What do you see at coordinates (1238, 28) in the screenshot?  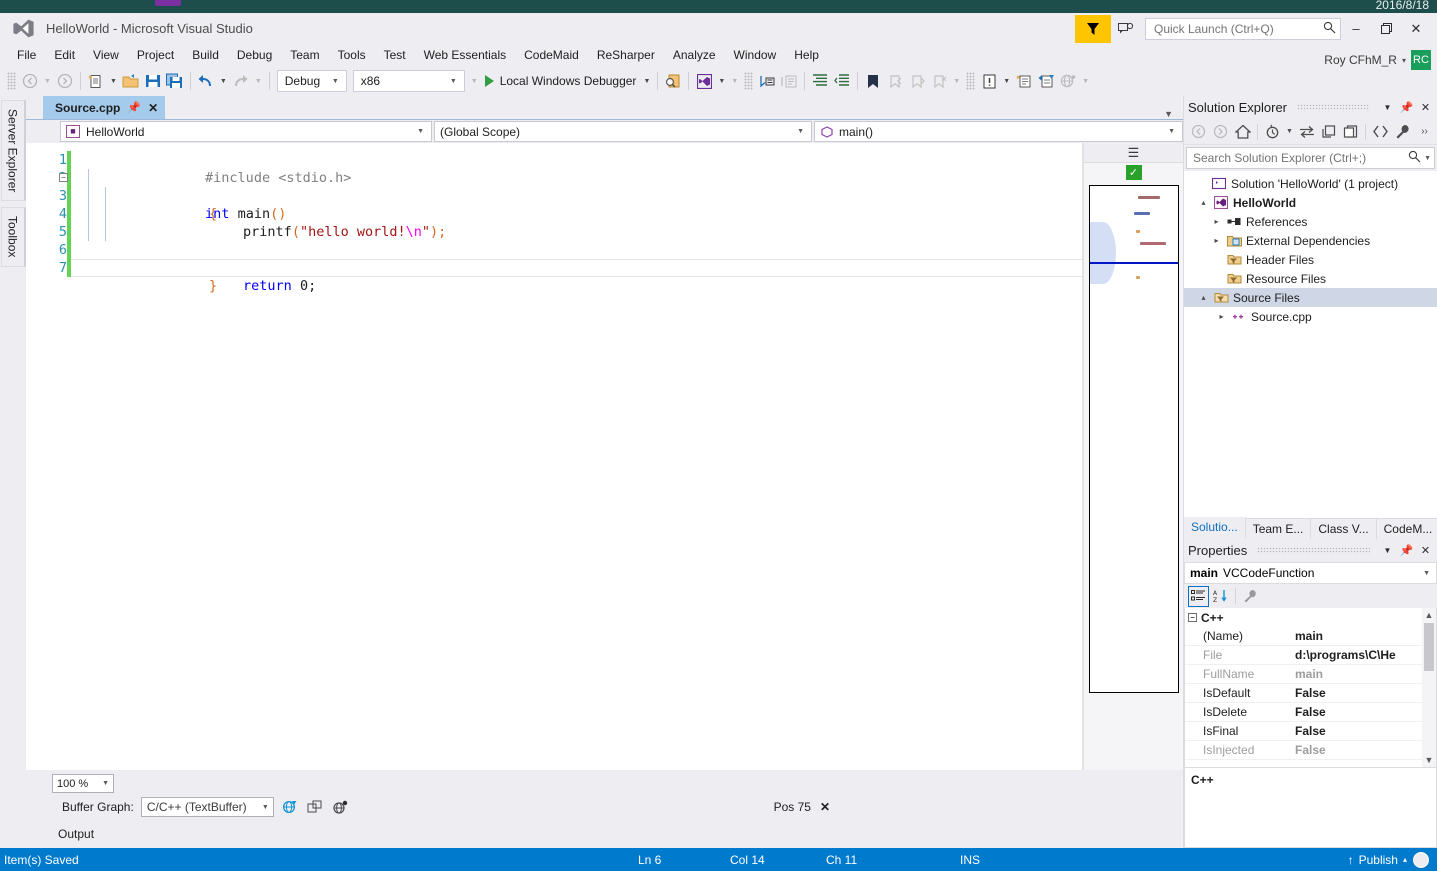 I see `quick-launch-input` at bounding box center [1238, 28].